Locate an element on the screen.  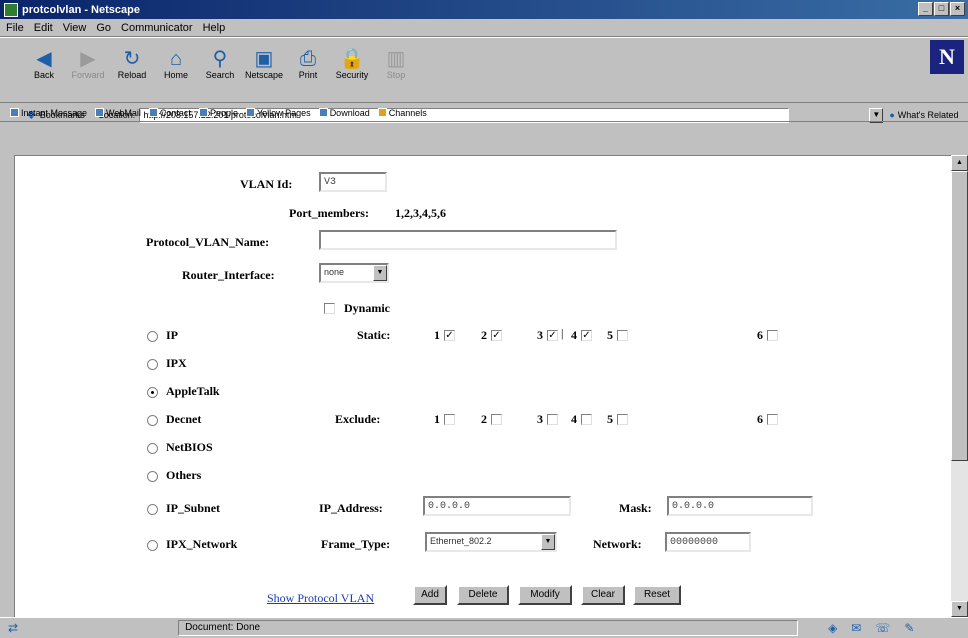
radio-others is located at coordinates (152, 476).